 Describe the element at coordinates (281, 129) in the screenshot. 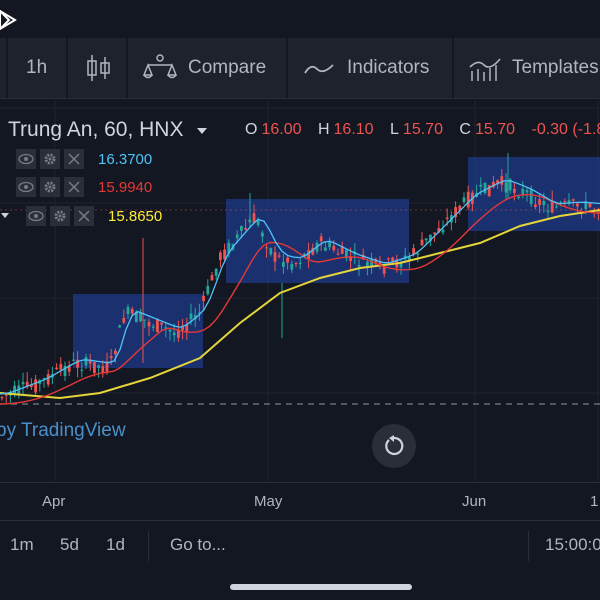

I see `open-value: 16.00` at that location.